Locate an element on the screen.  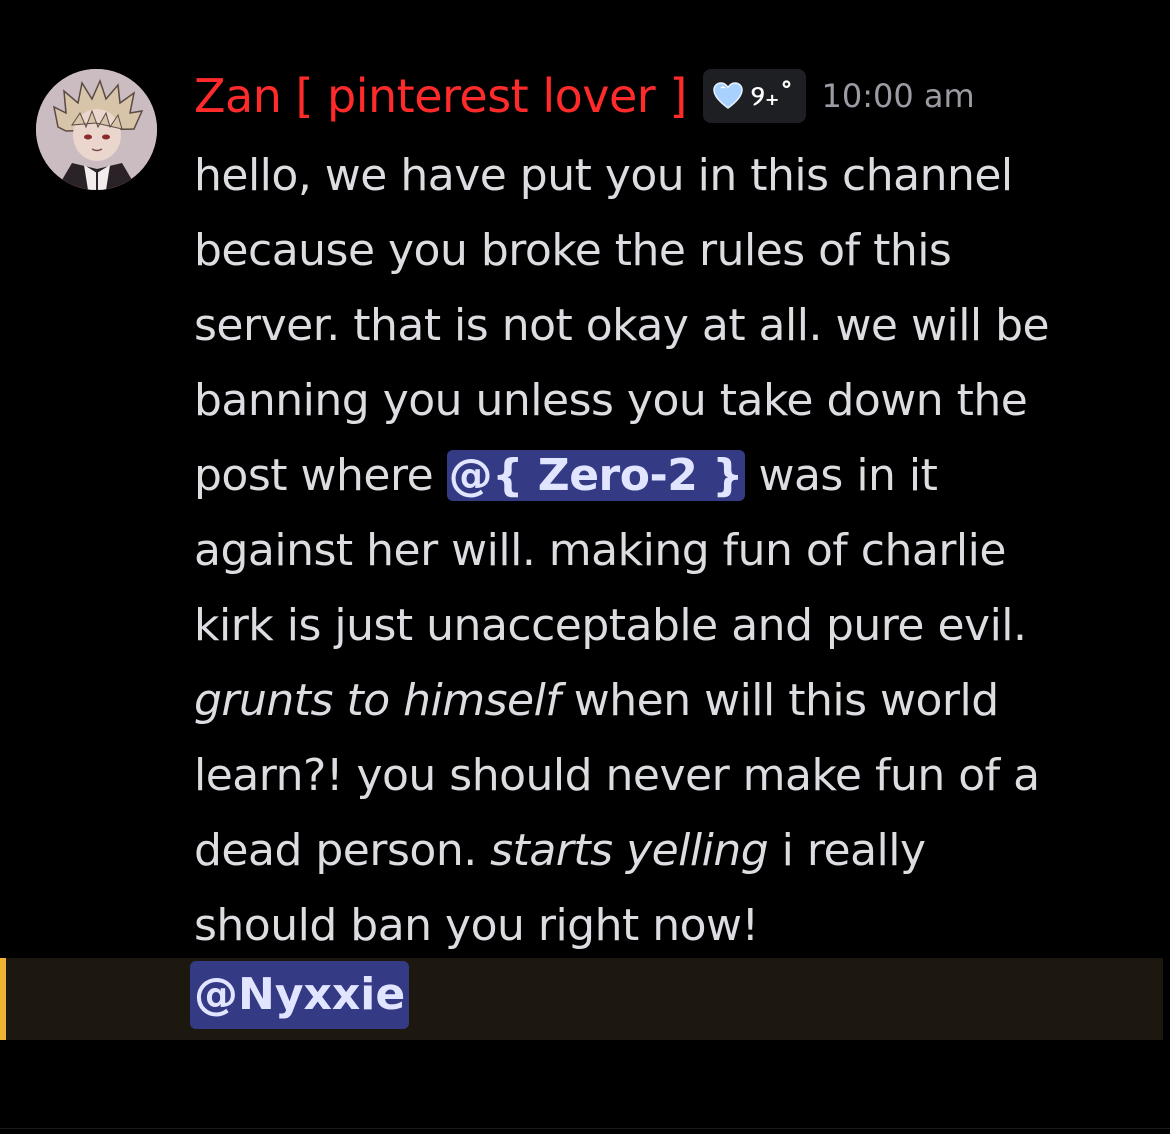
avatar-image is located at coordinates (96, 129).